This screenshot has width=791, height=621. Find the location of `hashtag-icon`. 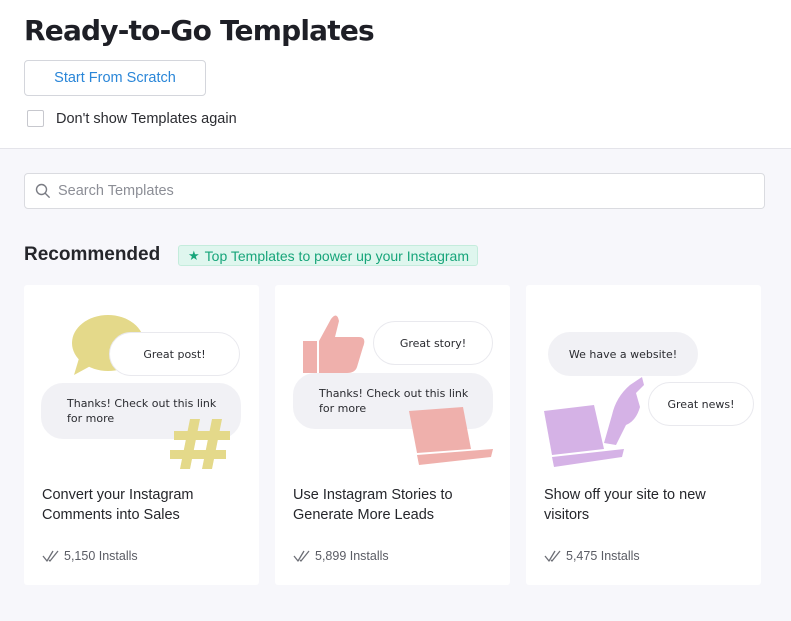

hashtag-icon is located at coordinates (200, 444).